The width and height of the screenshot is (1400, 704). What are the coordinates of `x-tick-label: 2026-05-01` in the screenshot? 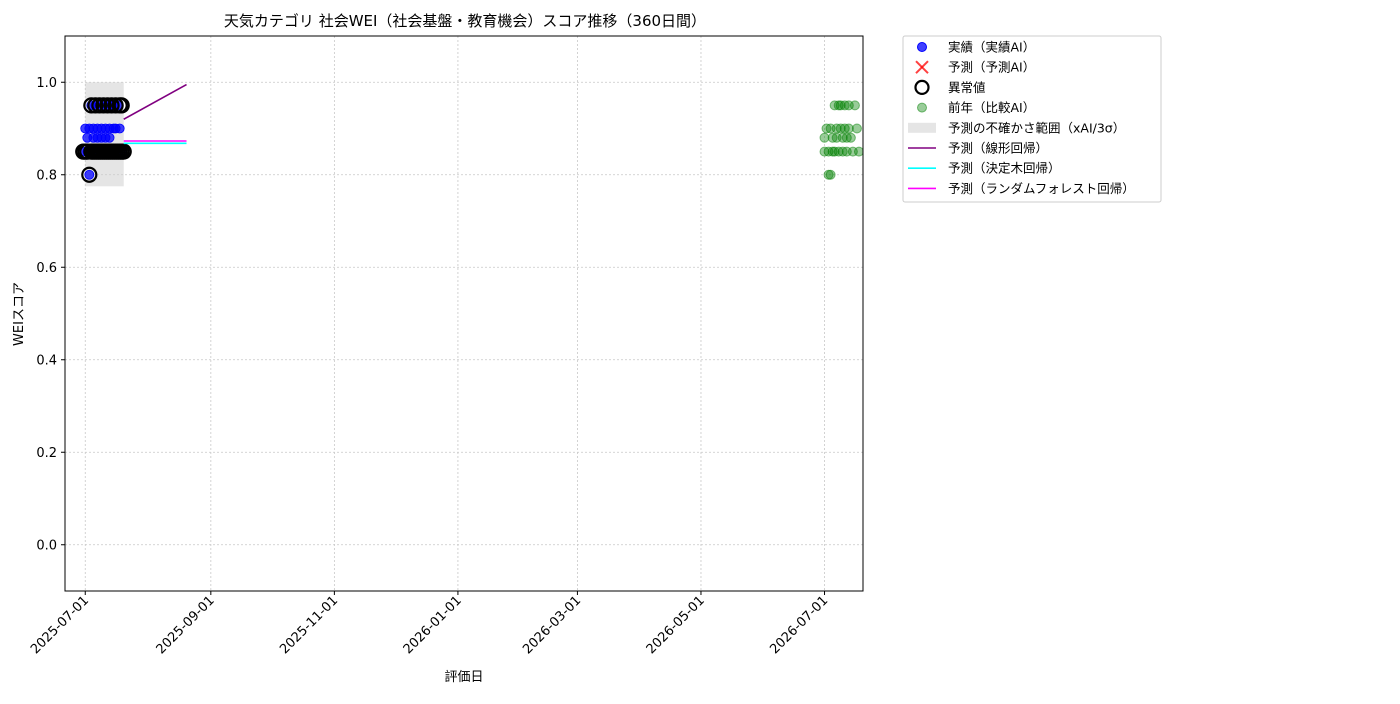 It's located at (676, 625).